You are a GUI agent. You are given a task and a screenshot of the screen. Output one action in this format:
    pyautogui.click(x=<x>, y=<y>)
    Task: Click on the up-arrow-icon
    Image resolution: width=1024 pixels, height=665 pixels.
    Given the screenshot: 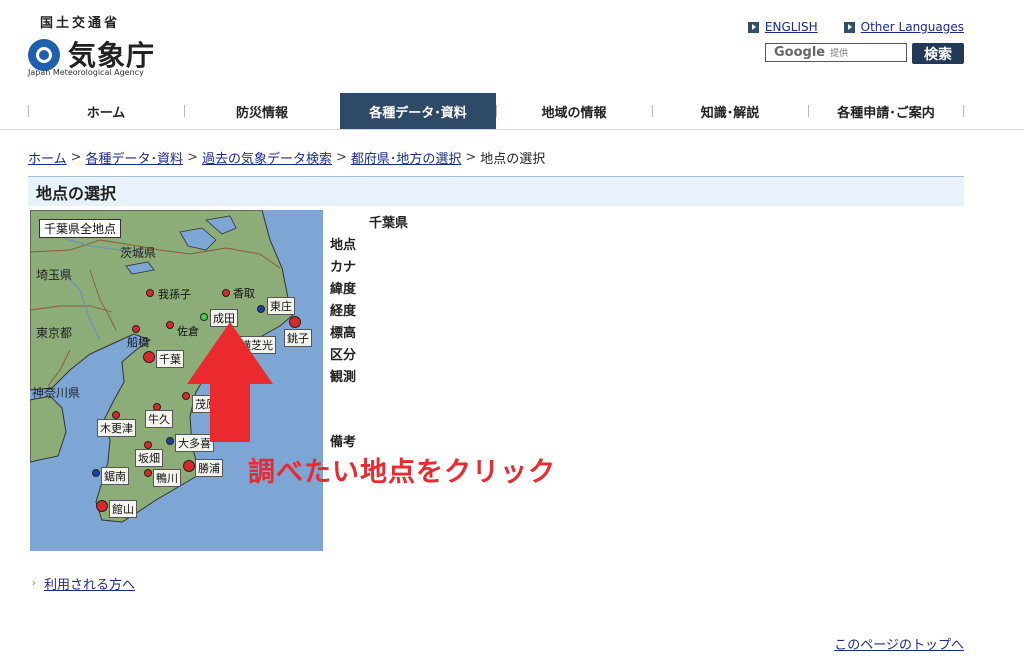 What is the action you would take?
    pyautogui.click(x=230, y=382)
    